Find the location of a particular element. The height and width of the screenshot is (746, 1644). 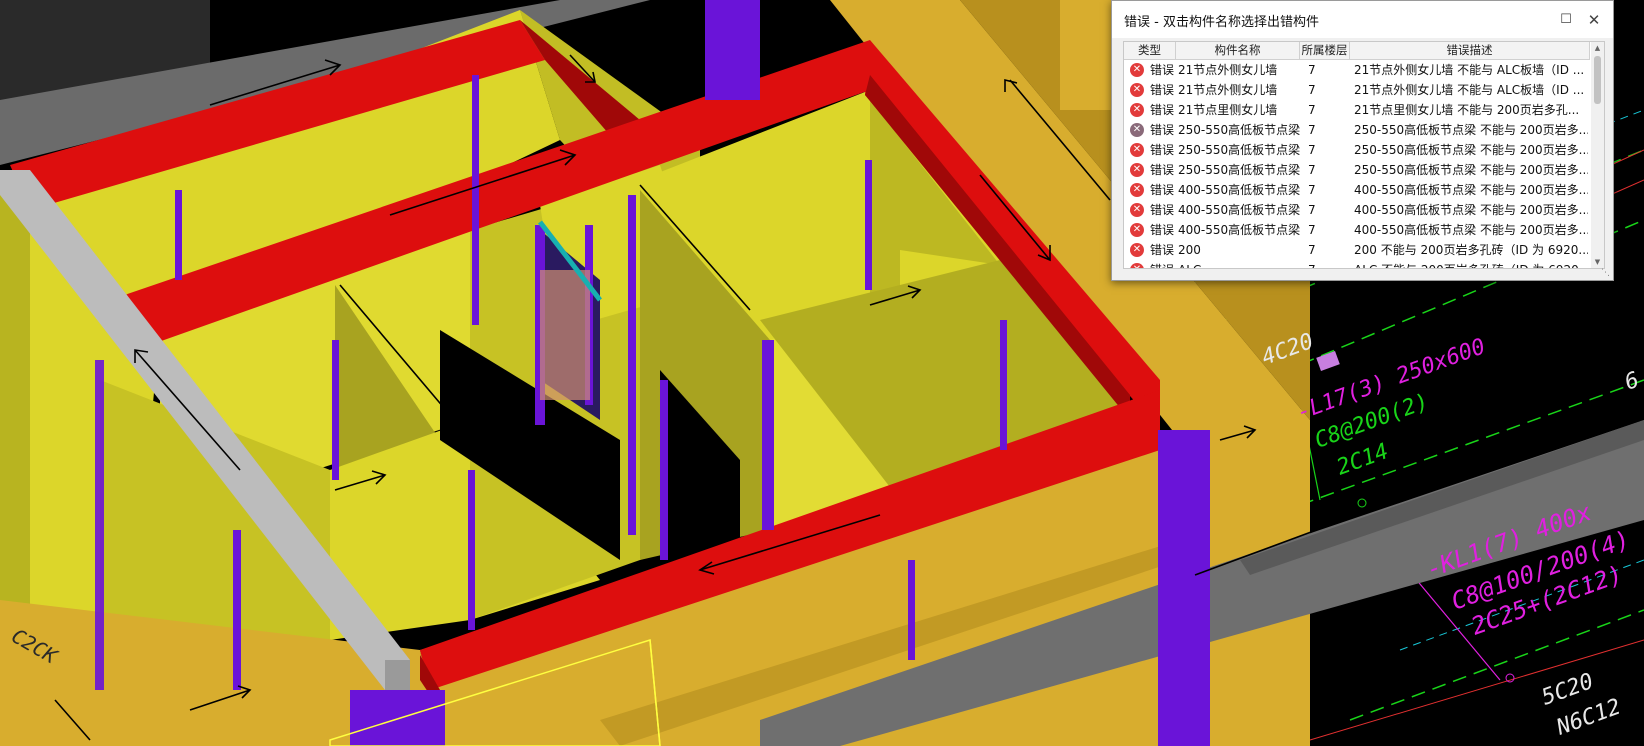

dialog-titlebar: 错误 - 双击构件名称选择出错构件 ☐ ✕ is located at coordinates (1362, 19).